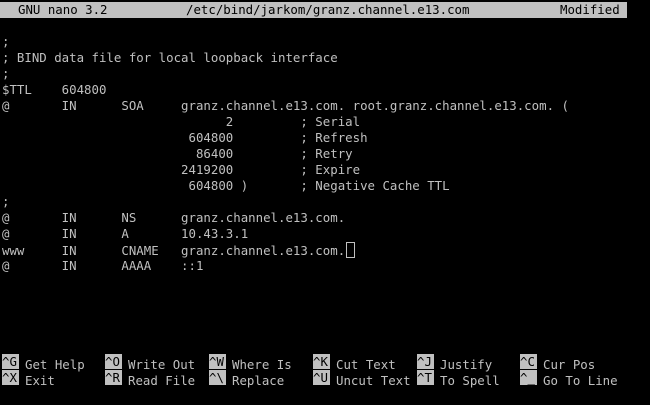  I want to click on shortcut-key: ^\, so click(217, 377).